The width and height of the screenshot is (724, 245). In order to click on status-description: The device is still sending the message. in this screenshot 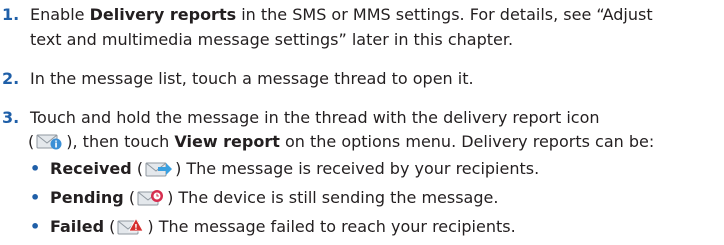, I will do `click(338, 197)`.